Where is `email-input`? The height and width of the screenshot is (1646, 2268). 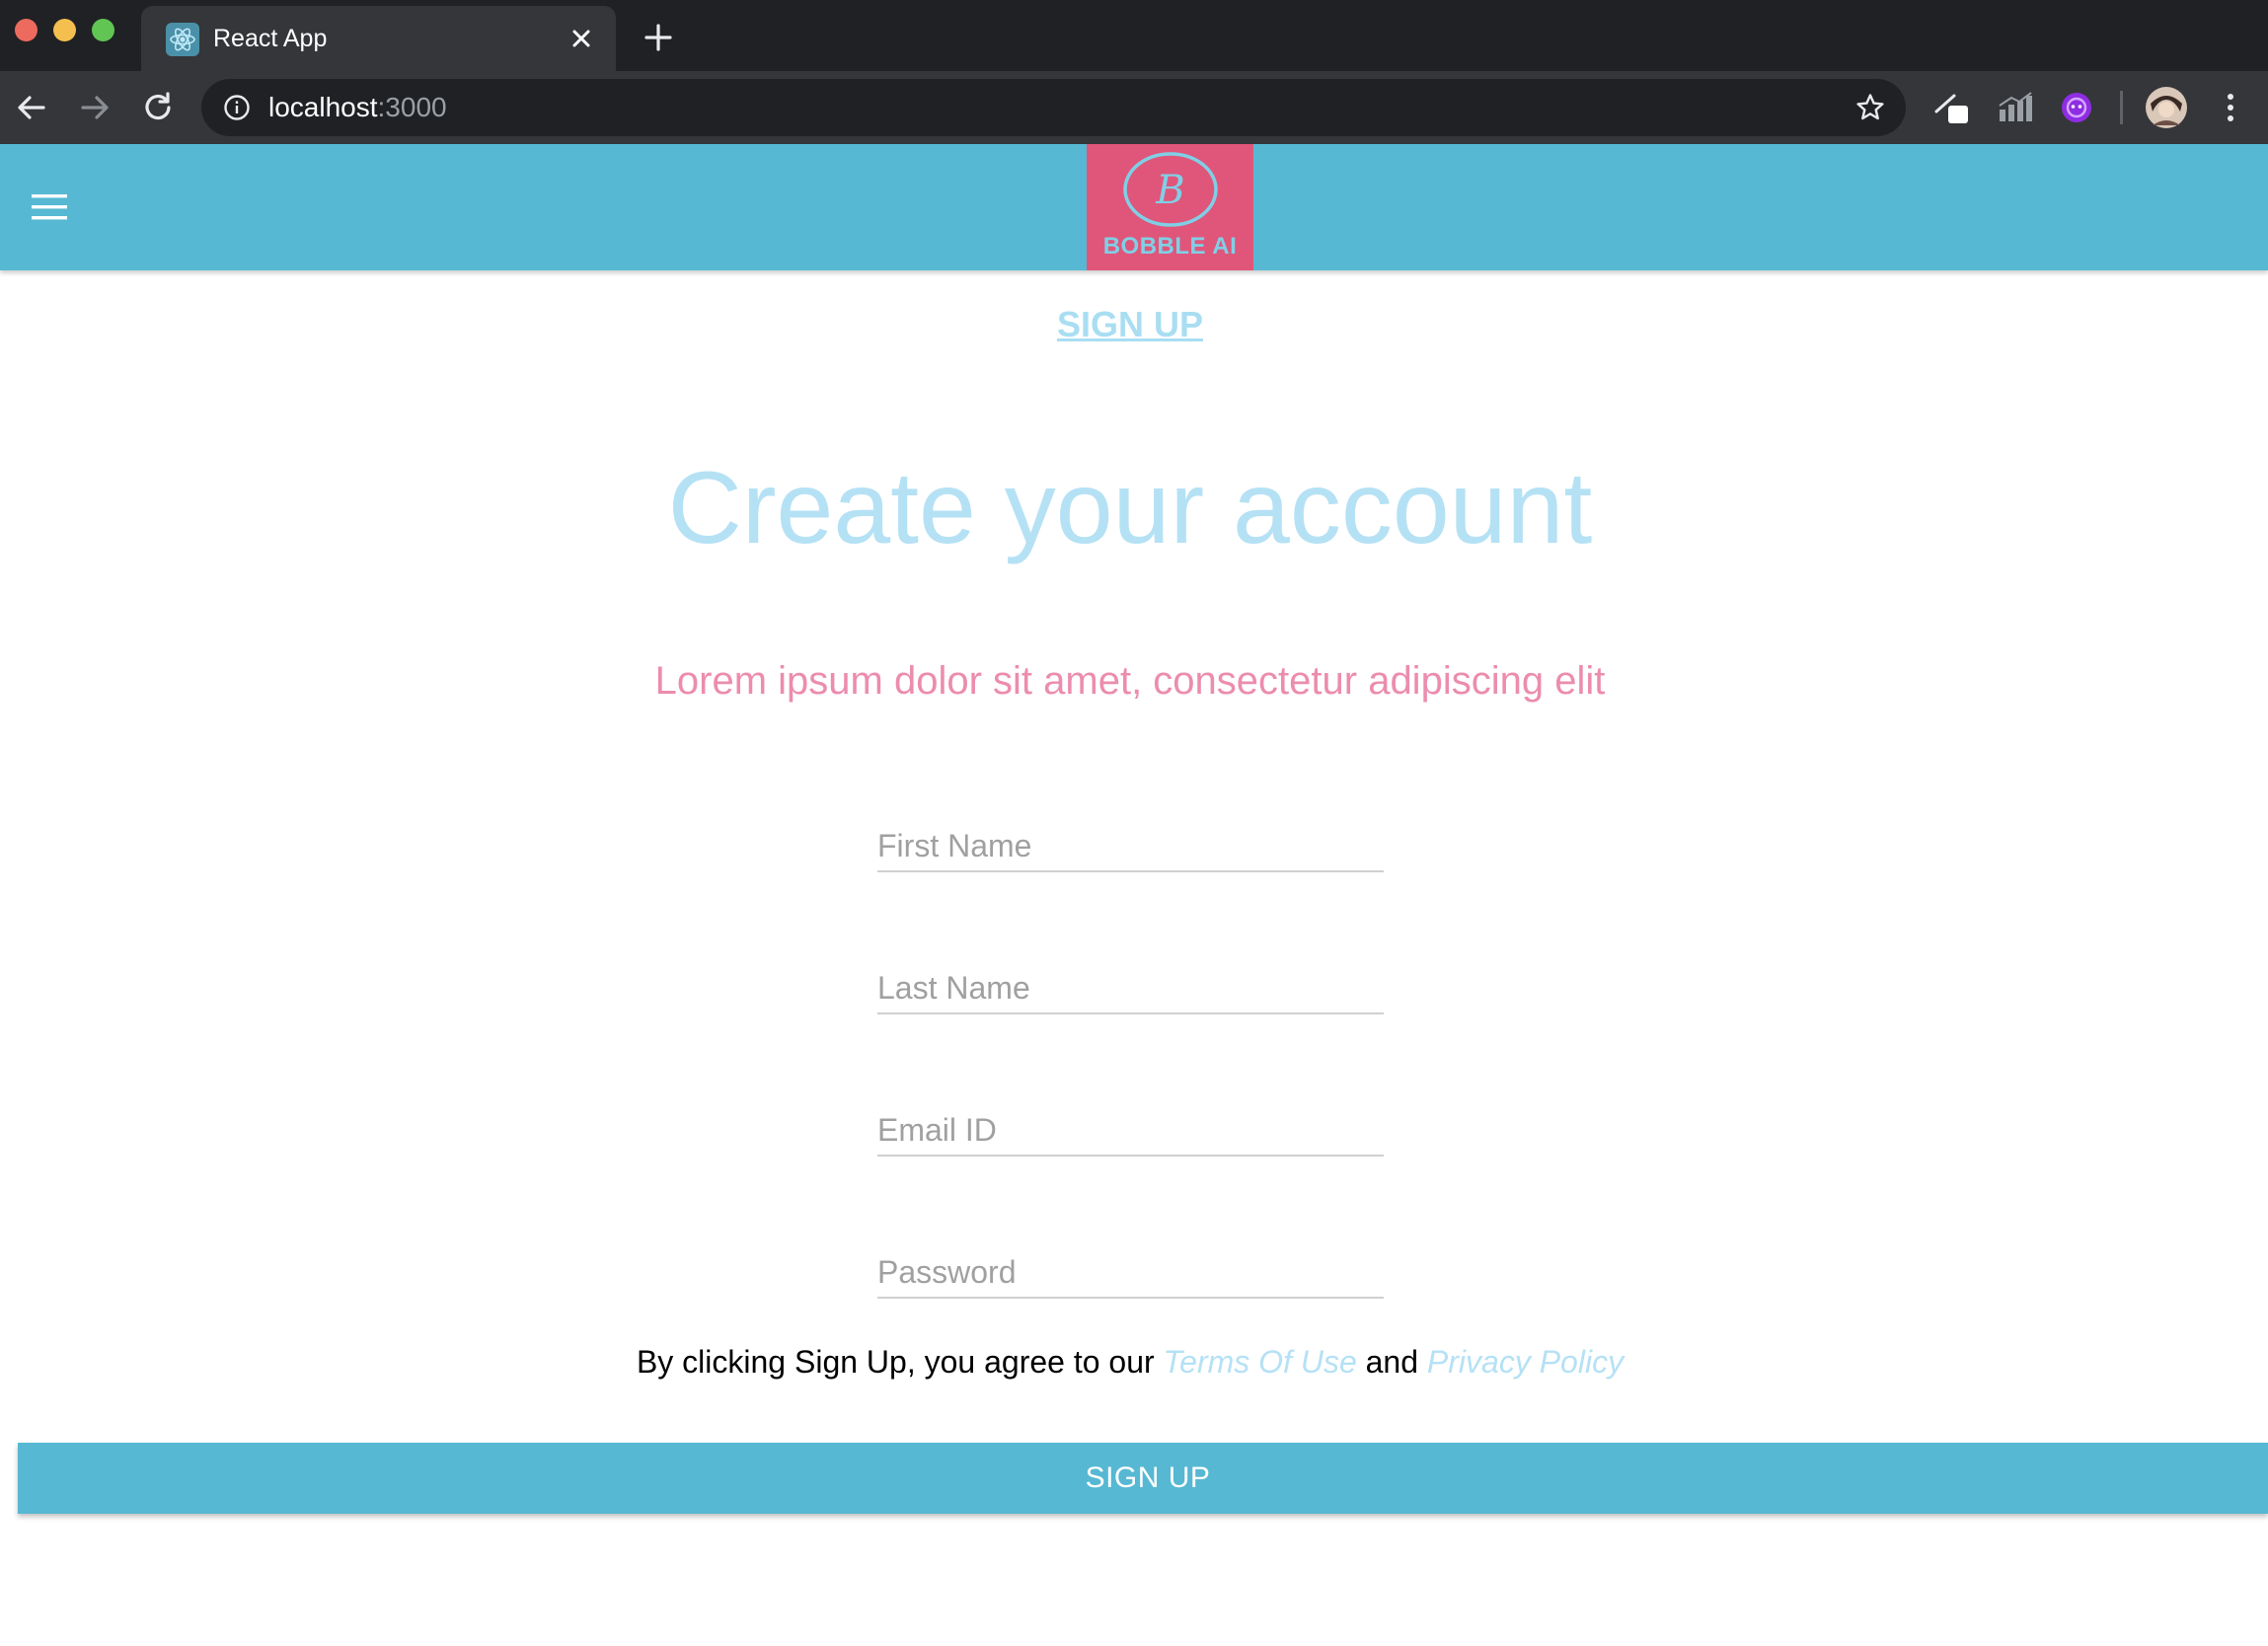 email-input is located at coordinates (1130, 1130).